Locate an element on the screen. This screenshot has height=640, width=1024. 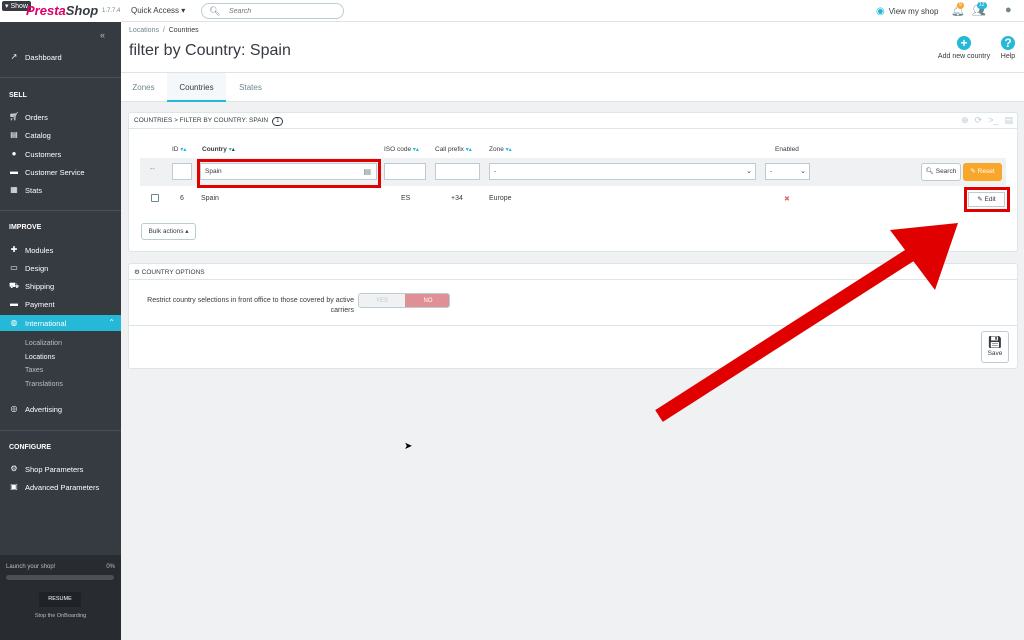
mouse-cursor-icon: ➤ is located at coordinates (408, 446).